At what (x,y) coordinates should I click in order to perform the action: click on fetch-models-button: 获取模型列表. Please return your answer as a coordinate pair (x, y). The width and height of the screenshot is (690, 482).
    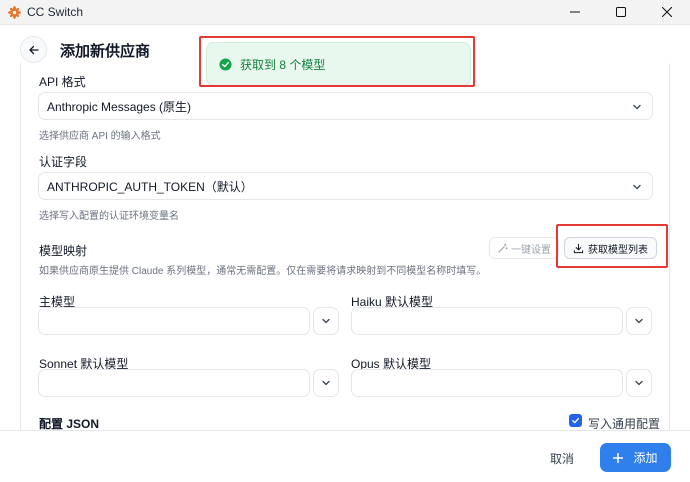
    Looking at the image, I should click on (610, 248).